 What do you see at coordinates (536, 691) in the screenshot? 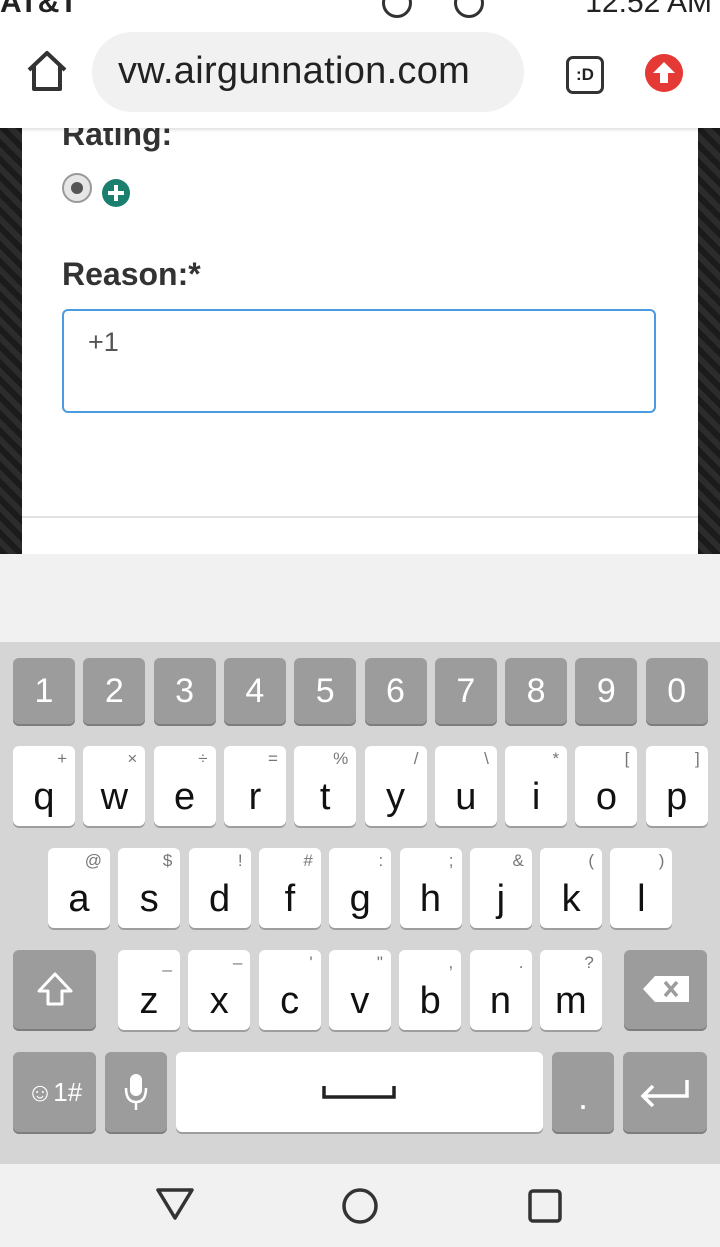
I see `number-key-8: 8` at bounding box center [536, 691].